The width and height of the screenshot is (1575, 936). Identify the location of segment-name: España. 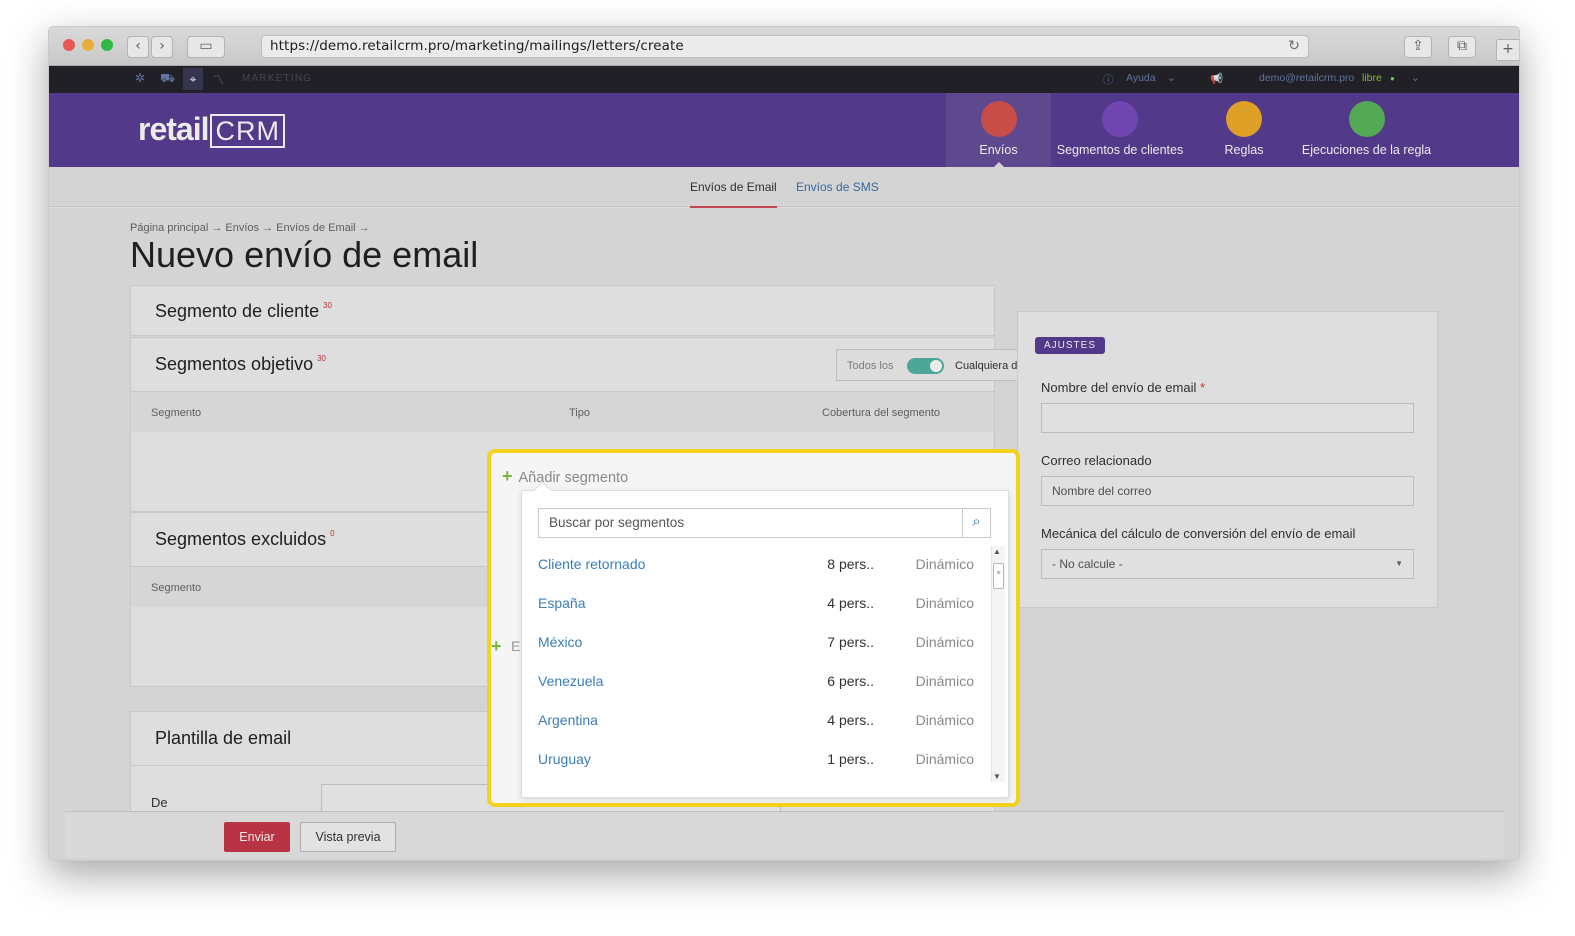
(561, 603).